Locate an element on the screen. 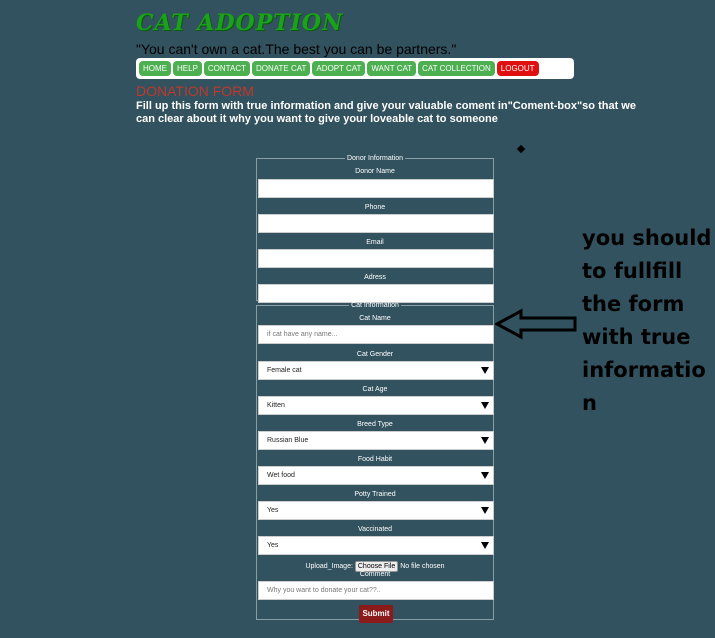  nav-adopt-cat: ADOPT CAT is located at coordinates (339, 68).